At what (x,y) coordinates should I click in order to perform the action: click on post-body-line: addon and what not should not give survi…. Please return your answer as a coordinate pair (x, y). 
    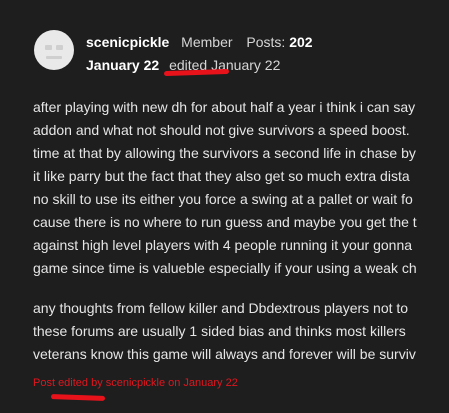
    Looking at the image, I should click on (221, 130).